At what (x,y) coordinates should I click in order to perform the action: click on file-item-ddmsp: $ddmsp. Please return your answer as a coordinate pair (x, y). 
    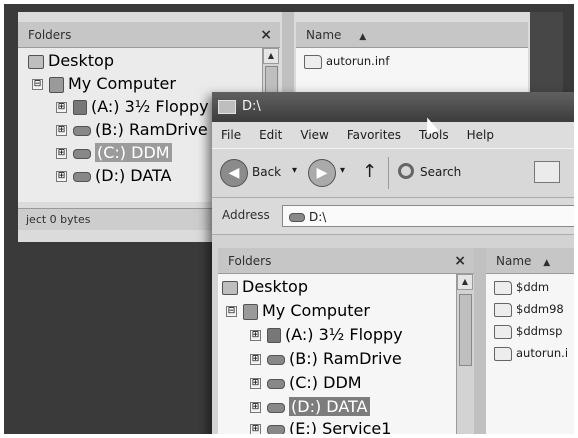
    Looking at the image, I should click on (528, 331).